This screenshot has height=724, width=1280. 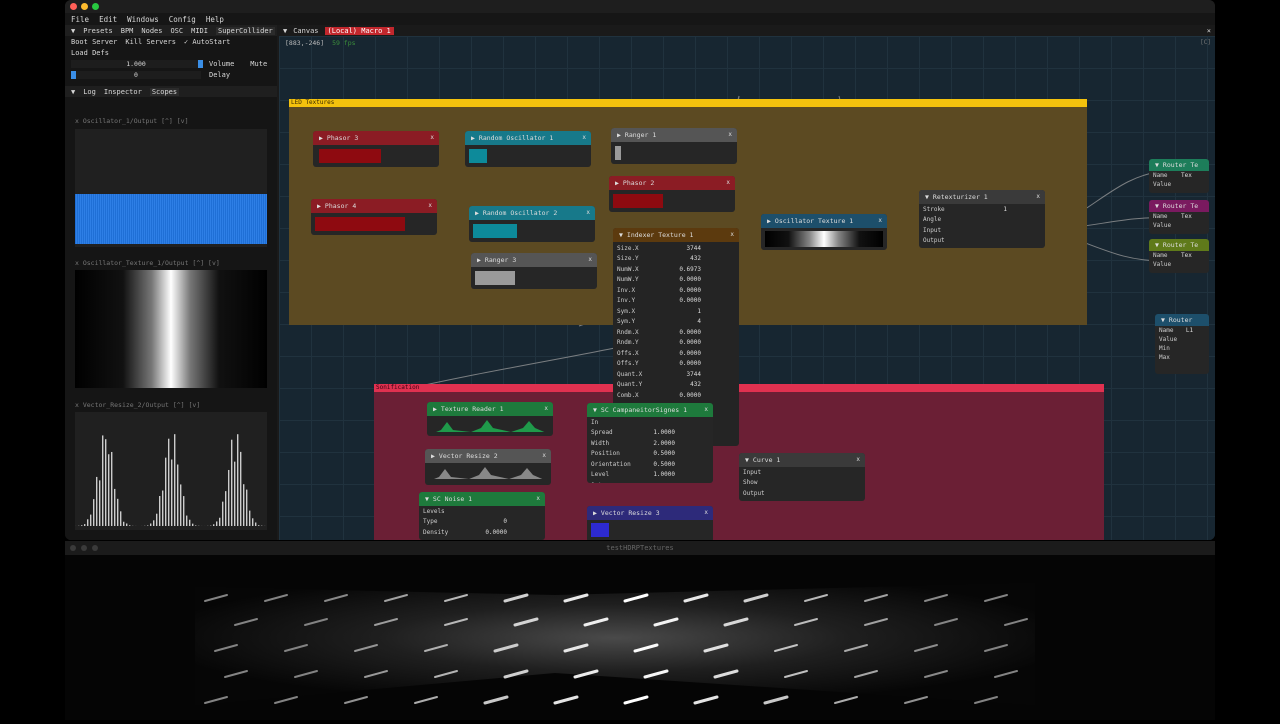 I want to click on node-random-oscillator-1: ▶Random Oscillator 1 x, so click(x=528, y=149).